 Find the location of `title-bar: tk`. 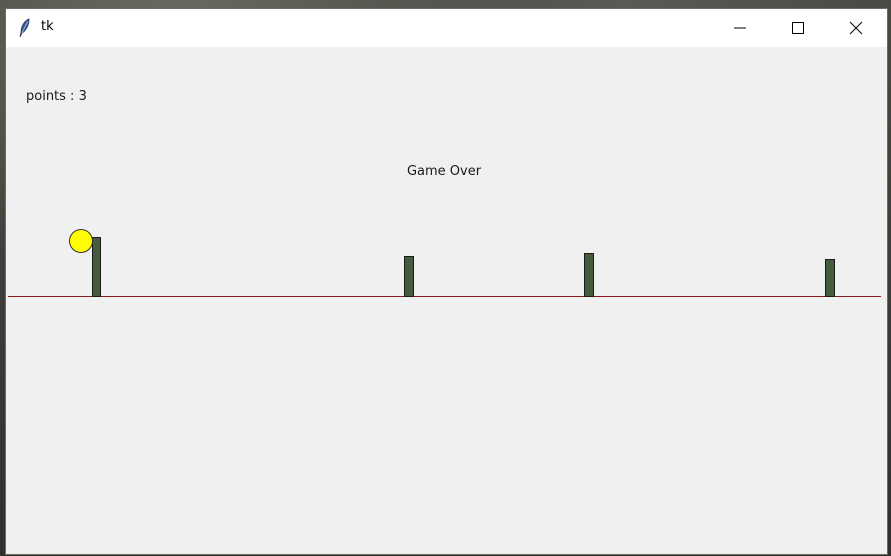

title-bar: tk is located at coordinates (446, 28).